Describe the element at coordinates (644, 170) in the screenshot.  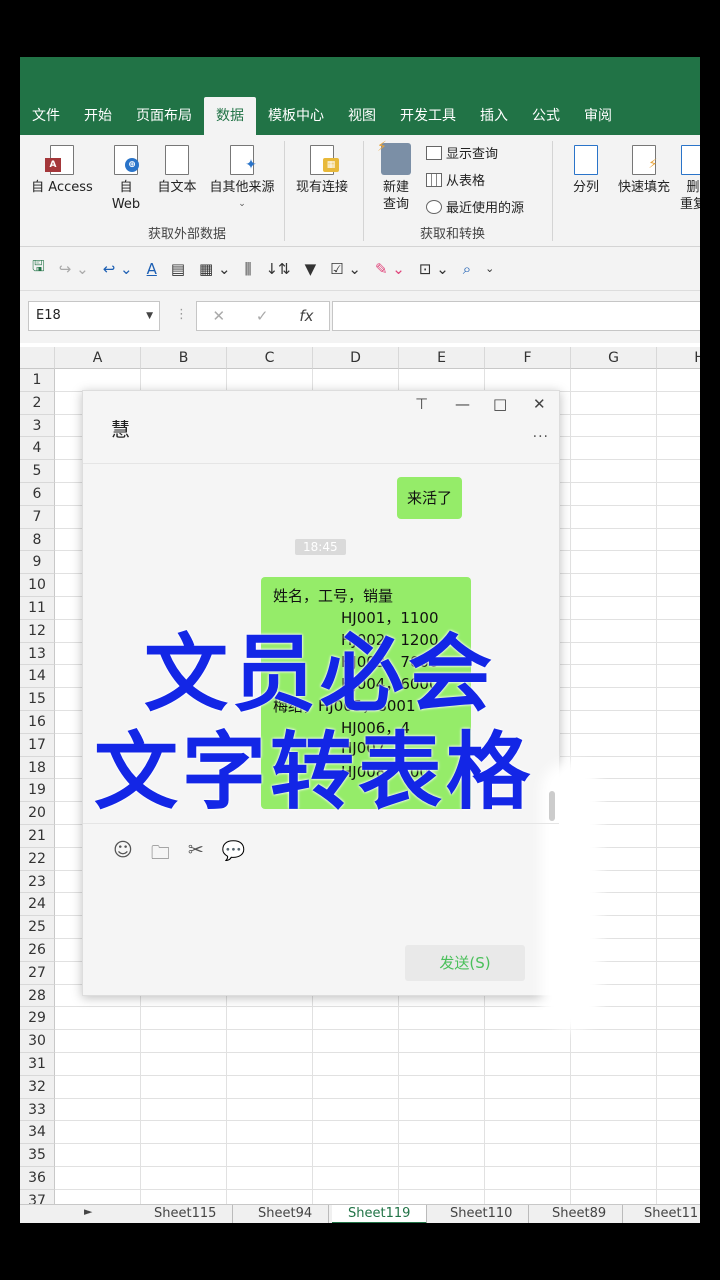
I see `flash-fill-button: ⚡ 快速填充` at that location.